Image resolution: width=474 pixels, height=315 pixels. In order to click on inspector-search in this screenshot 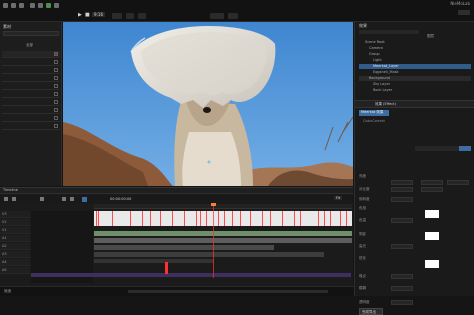, I will do `click(389, 32)`.